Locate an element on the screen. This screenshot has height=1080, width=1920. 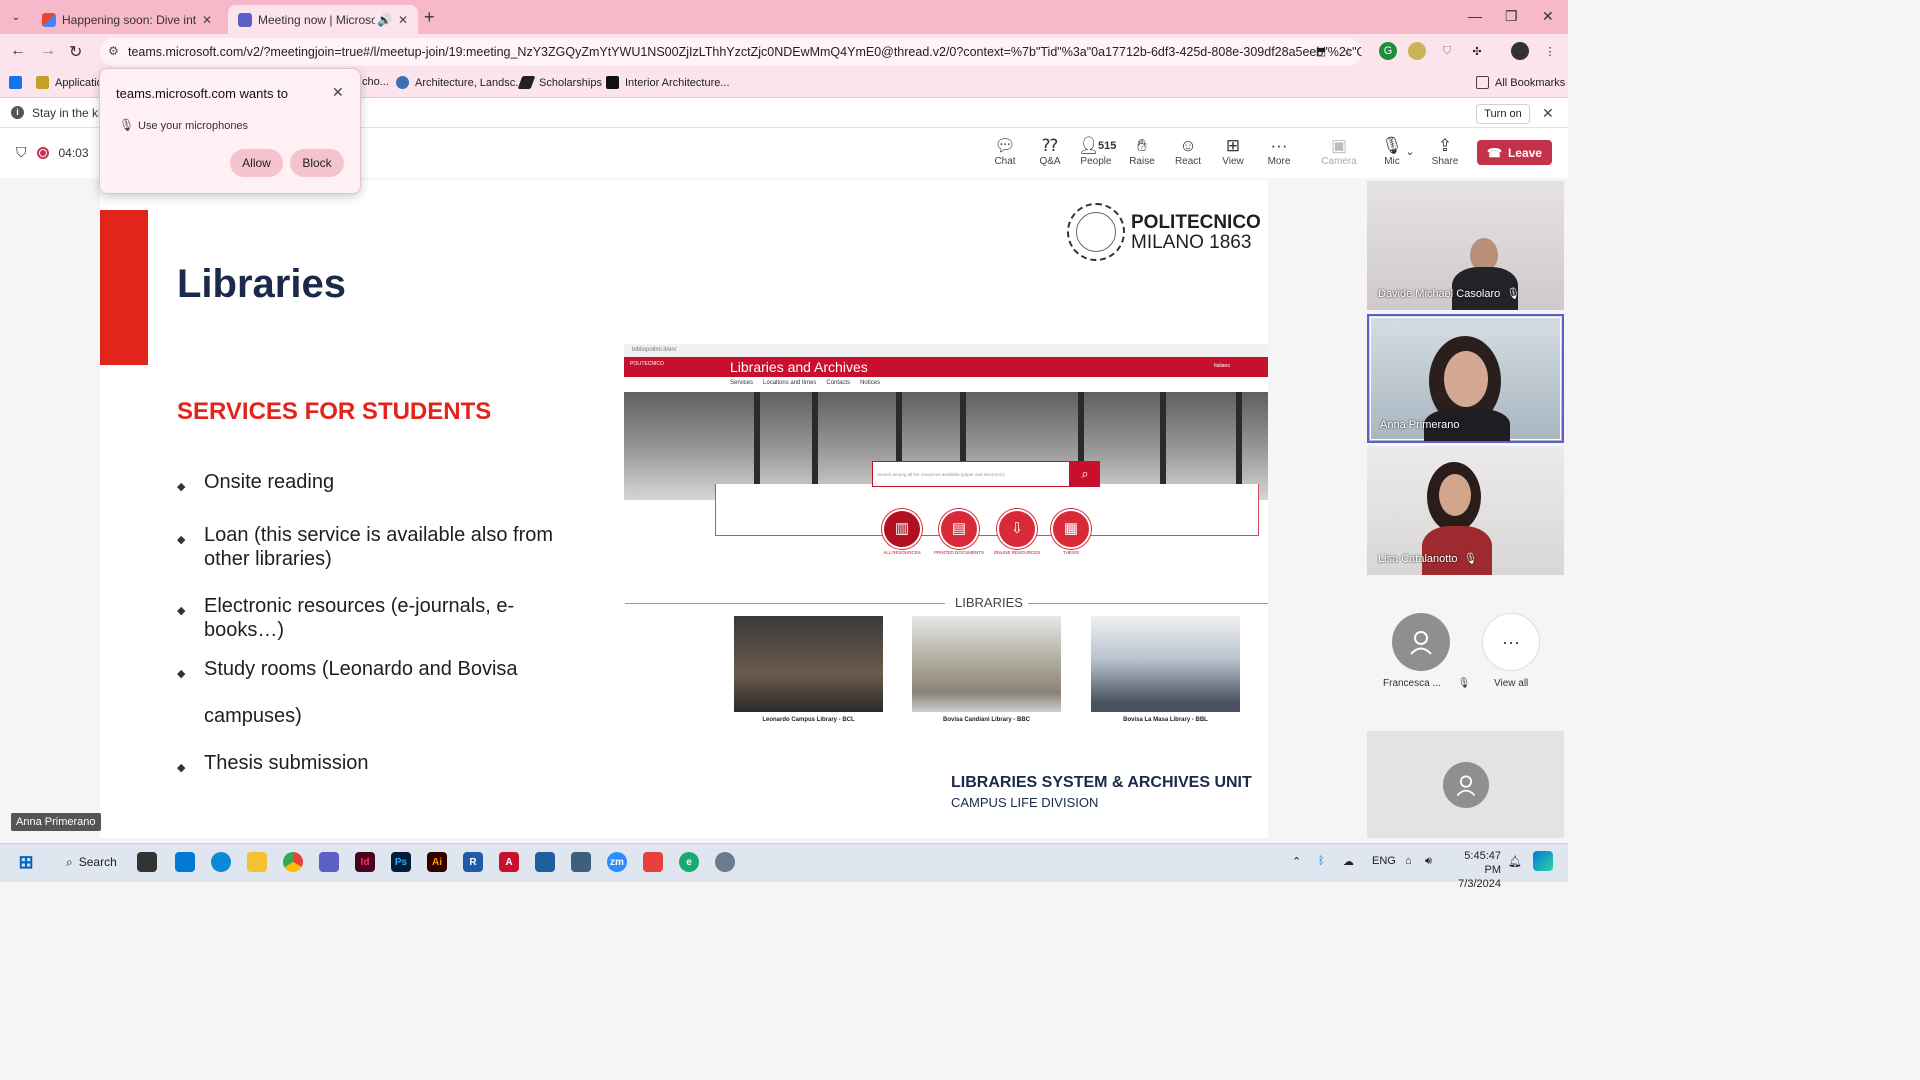
widgets-icon is located at coordinates (185, 862).